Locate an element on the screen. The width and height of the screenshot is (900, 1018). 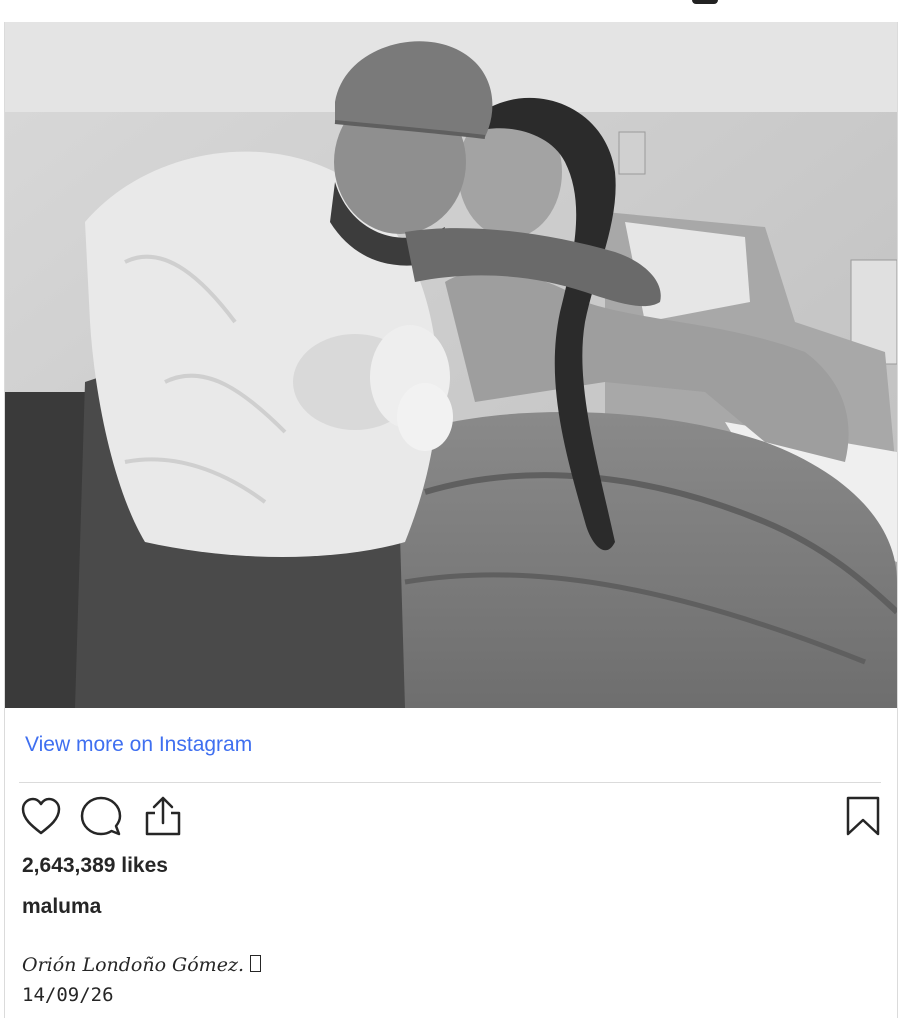
caption-text: Orión Londoño Gómez. is located at coordinates (133, 965).